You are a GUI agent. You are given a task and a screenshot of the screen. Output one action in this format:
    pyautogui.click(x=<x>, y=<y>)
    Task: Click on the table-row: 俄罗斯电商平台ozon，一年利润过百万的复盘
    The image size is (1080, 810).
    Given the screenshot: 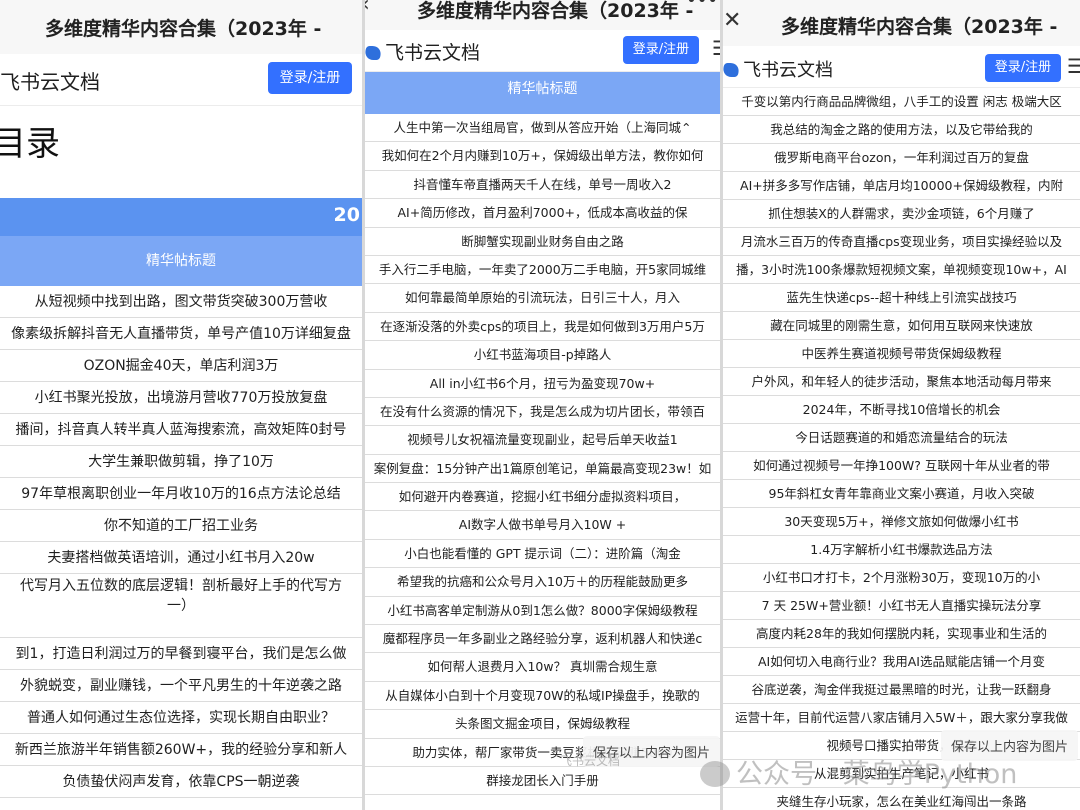 What is the action you would take?
    pyautogui.click(x=901, y=158)
    